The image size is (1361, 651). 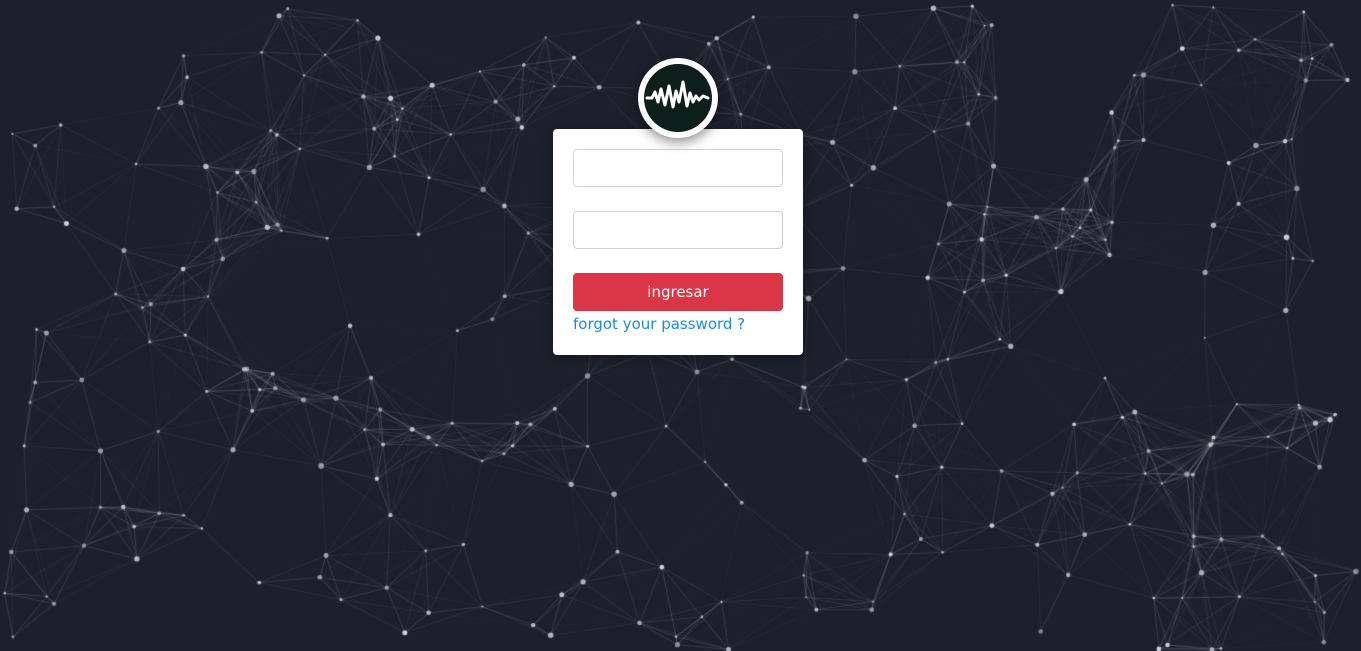 I want to click on login-button: ingresar, so click(x=678, y=292).